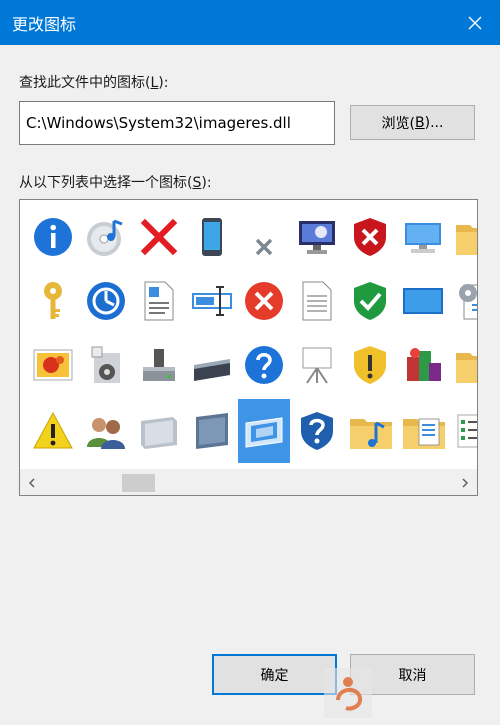  I want to click on computer-icon, so click(423, 238).